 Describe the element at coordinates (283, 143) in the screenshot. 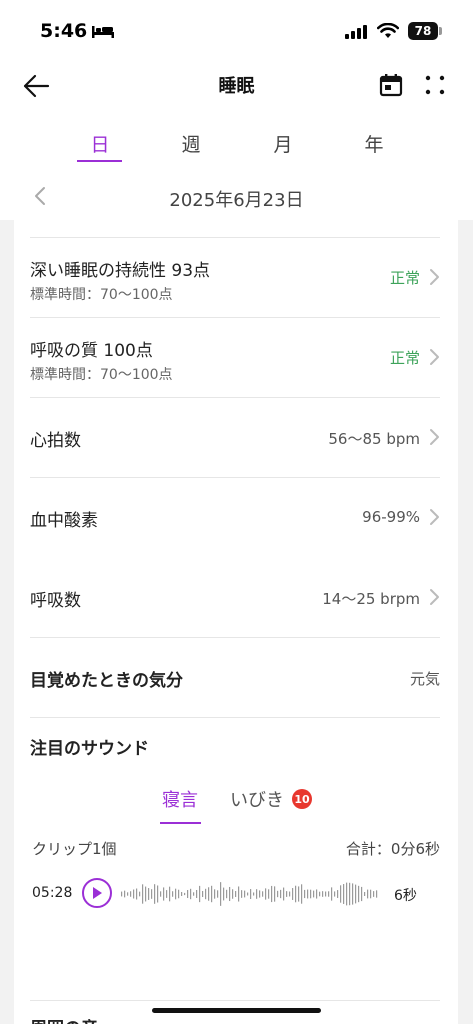

I see `tab-month: 月` at that location.